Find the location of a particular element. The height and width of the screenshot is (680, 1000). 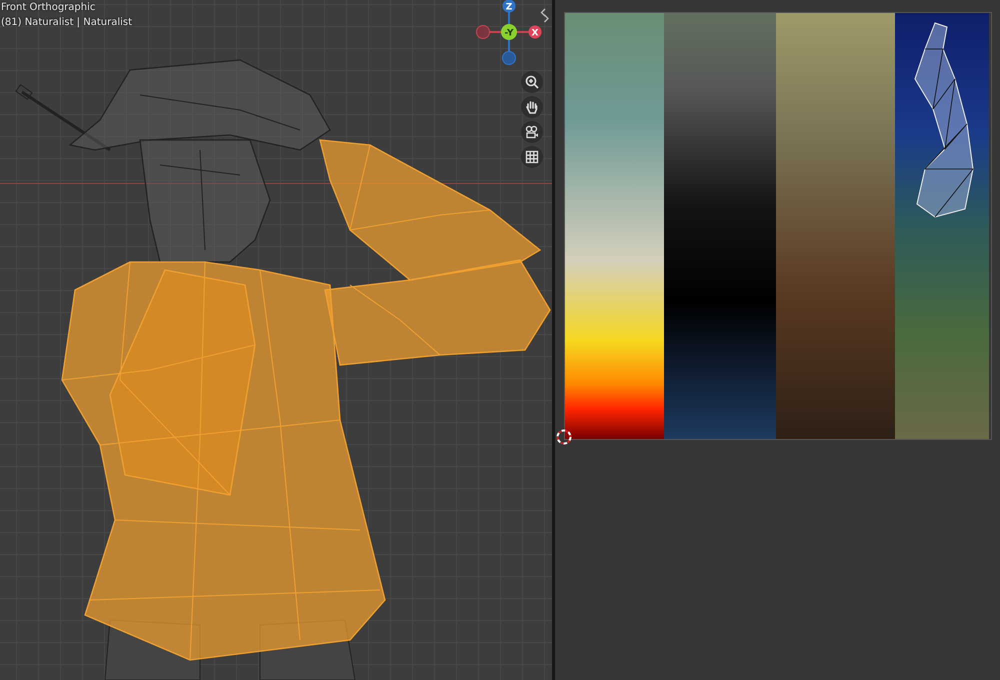

camera-button is located at coordinates (532, 132).